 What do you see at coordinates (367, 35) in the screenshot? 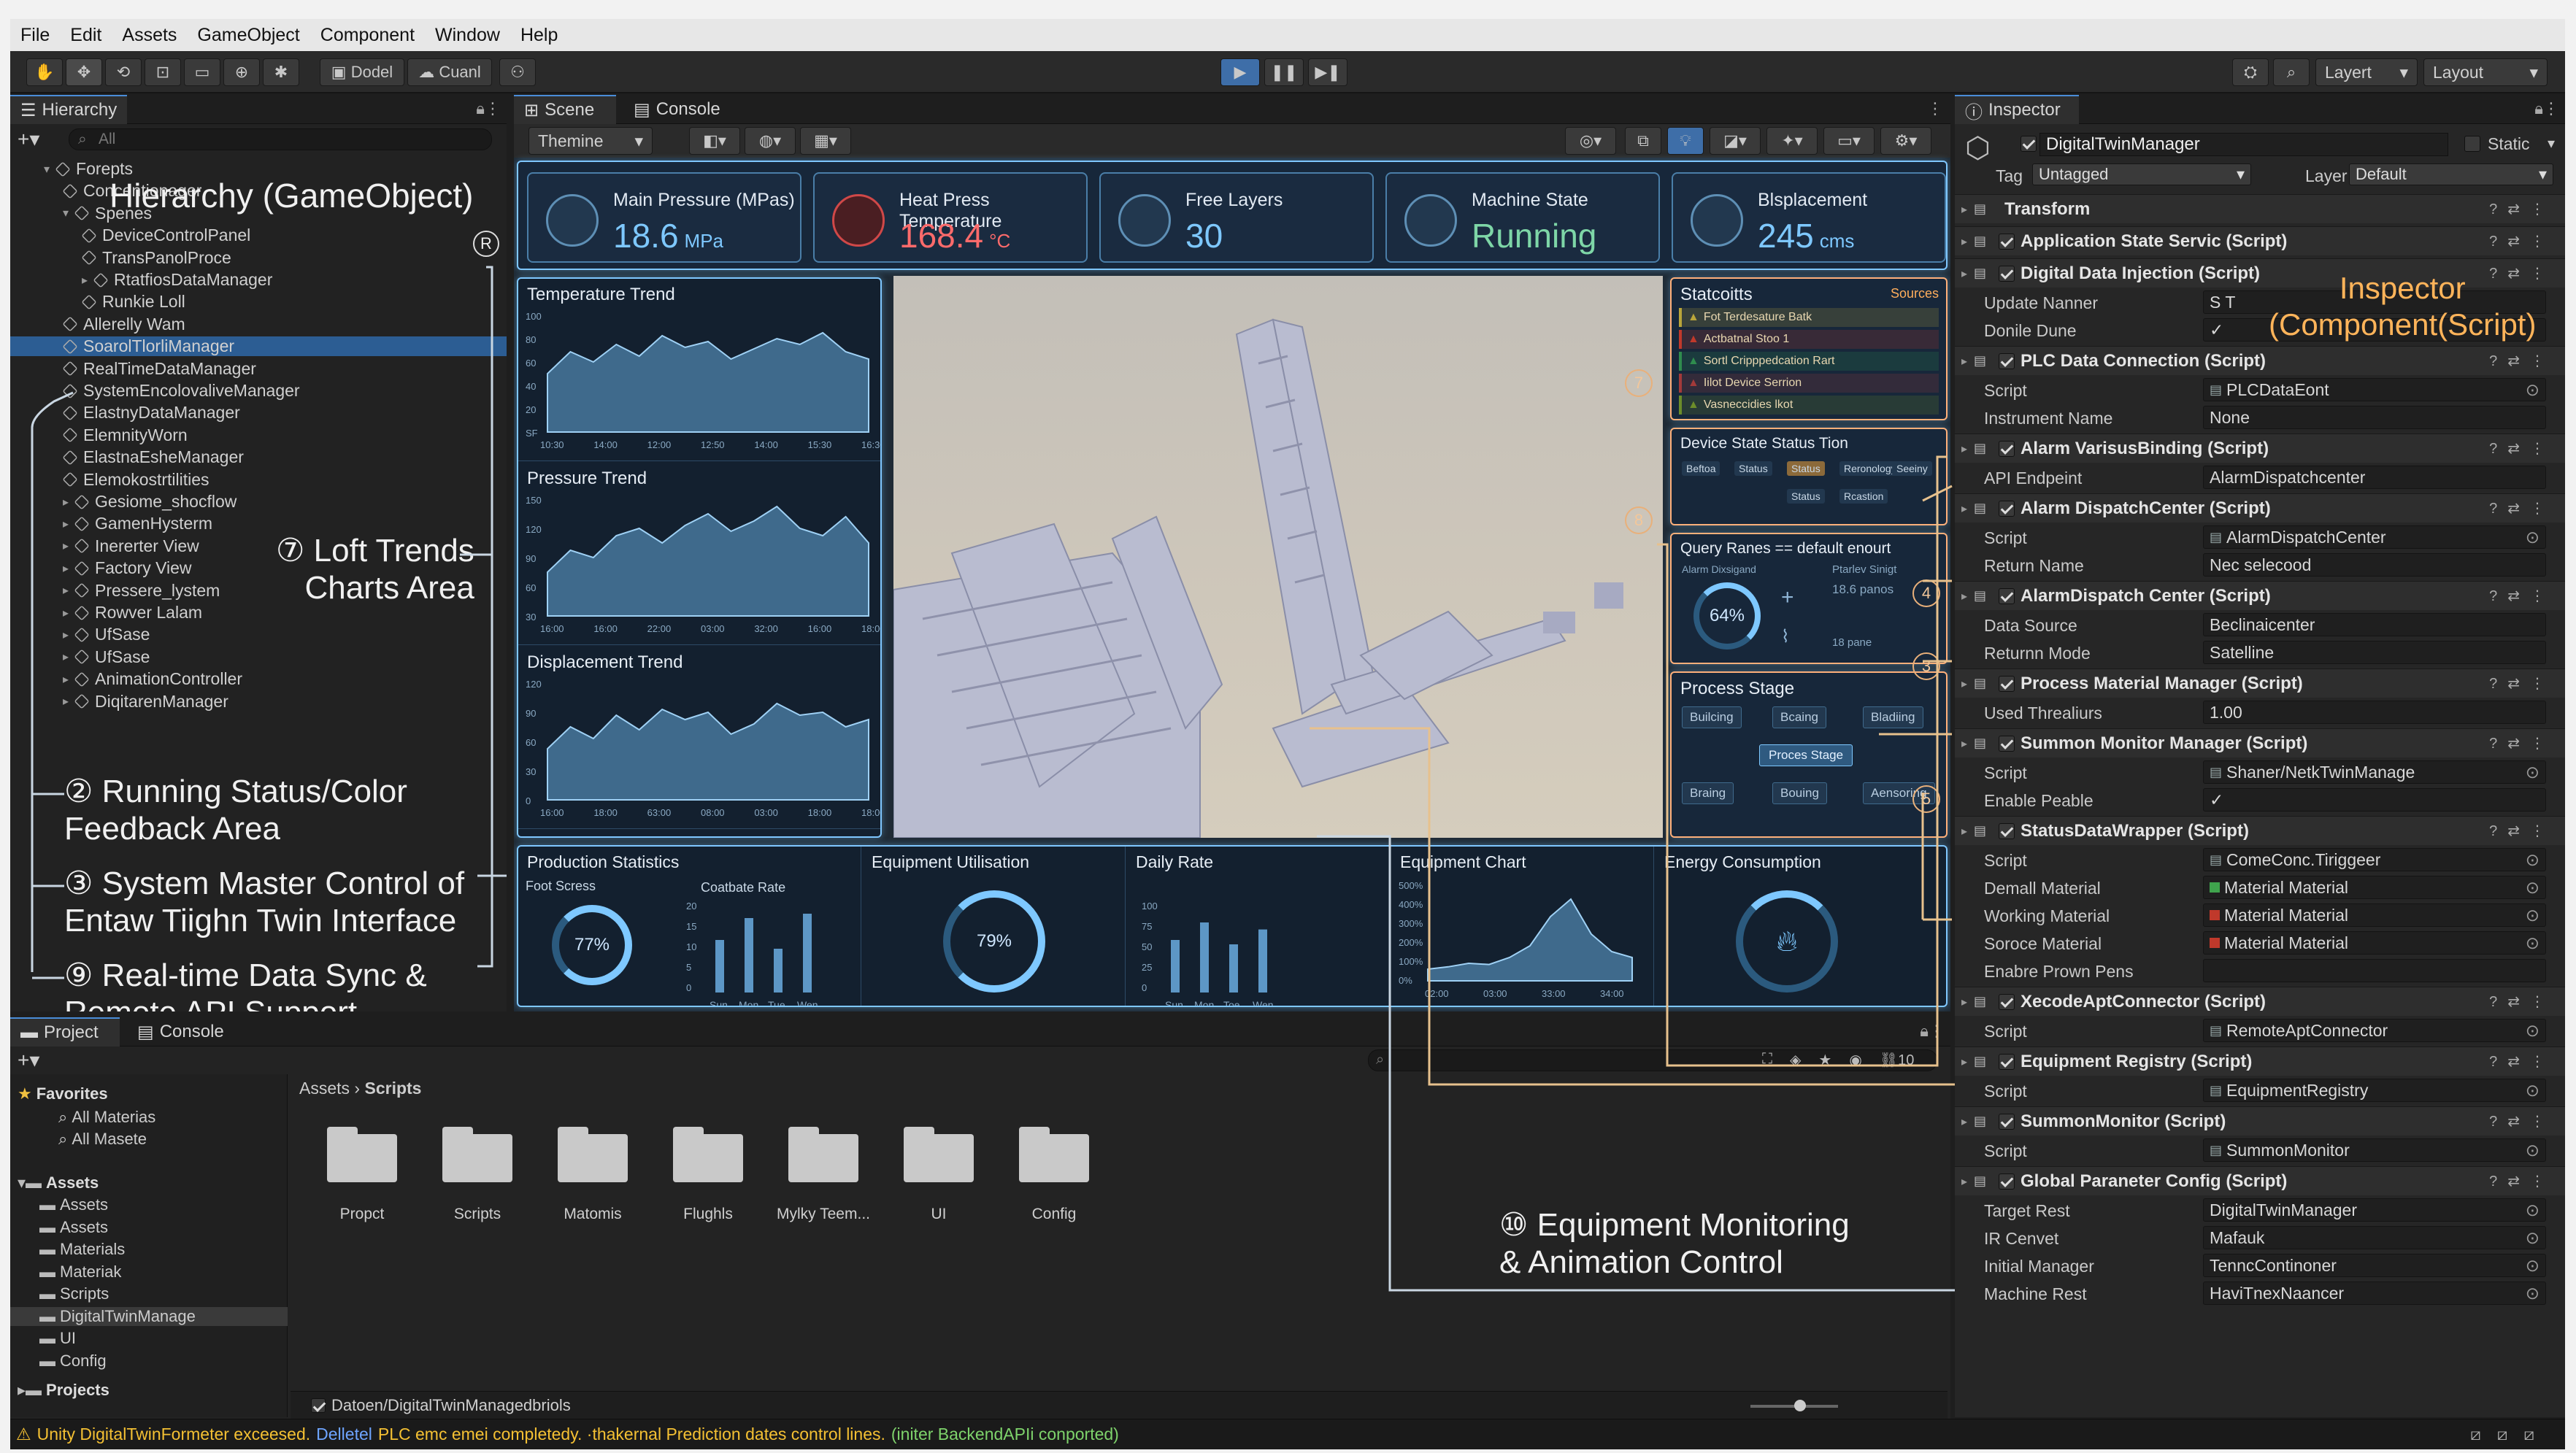
I see `menu-component: Component` at bounding box center [367, 35].